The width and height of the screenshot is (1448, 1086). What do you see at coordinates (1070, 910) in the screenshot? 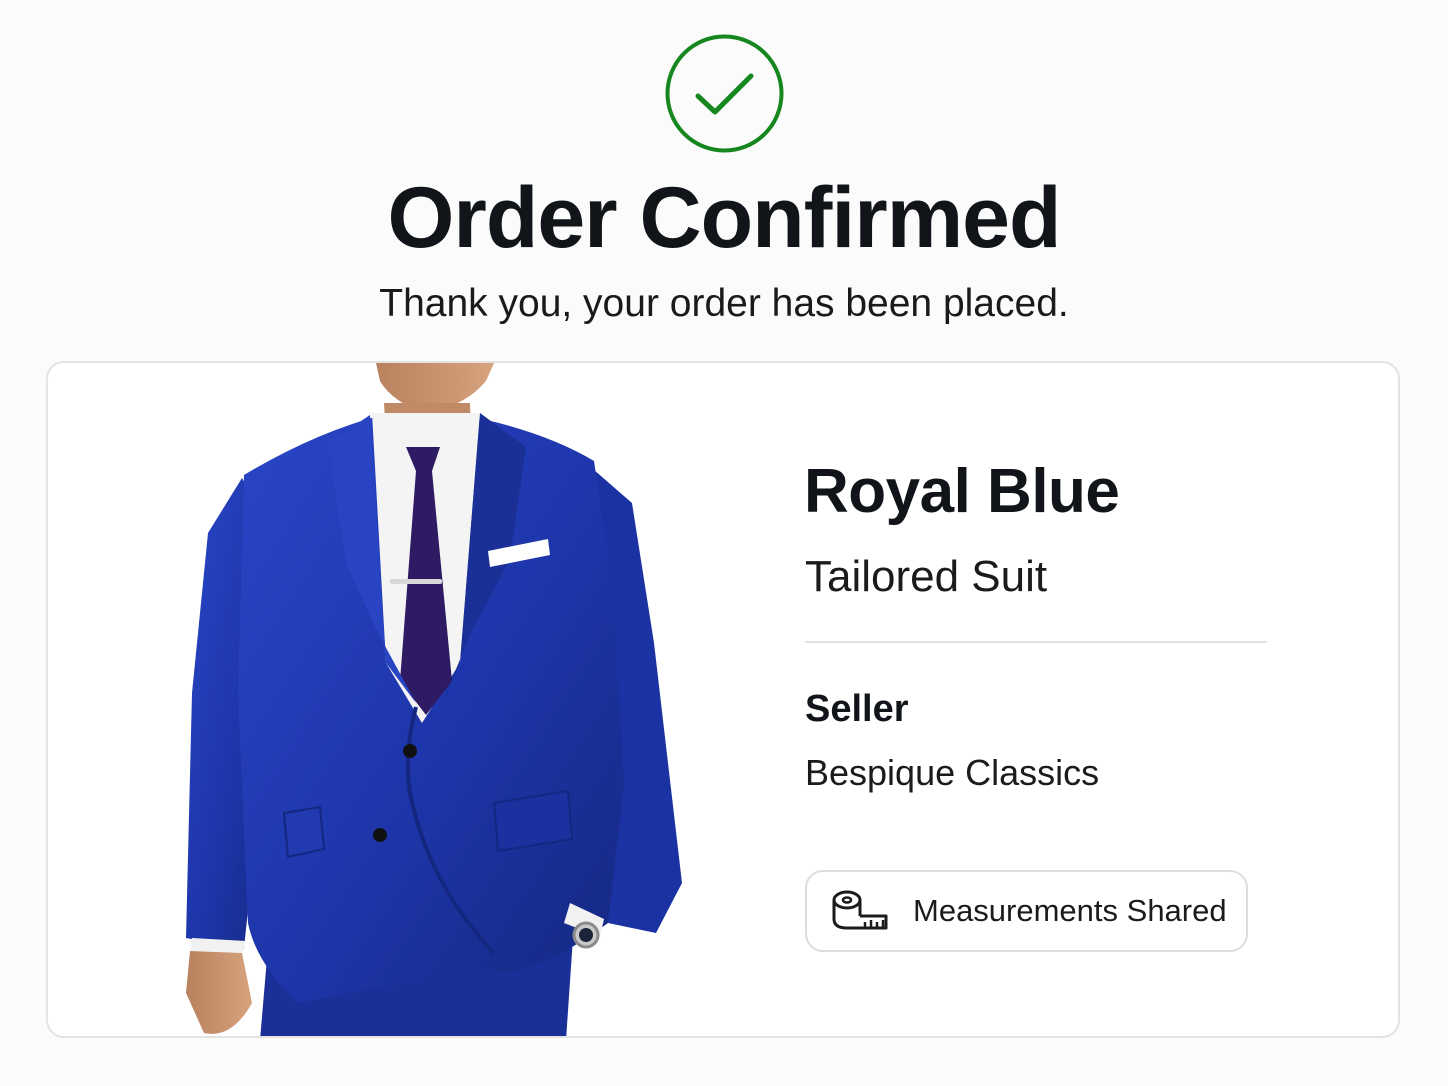
I see `badge-label: Measurements Shared` at bounding box center [1070, 910].